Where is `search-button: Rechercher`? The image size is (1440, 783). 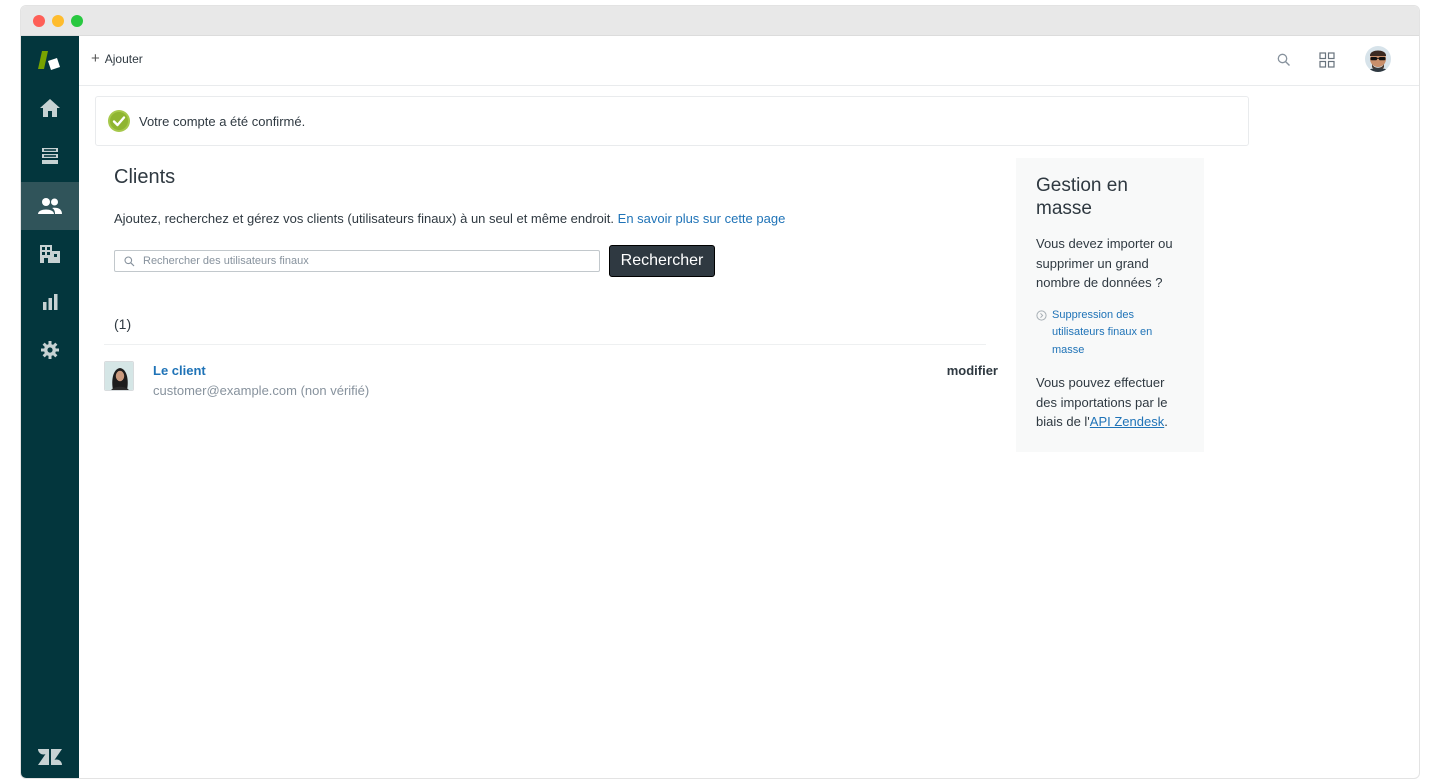
search-button: Rechercher is located at coordinates (662, 261).